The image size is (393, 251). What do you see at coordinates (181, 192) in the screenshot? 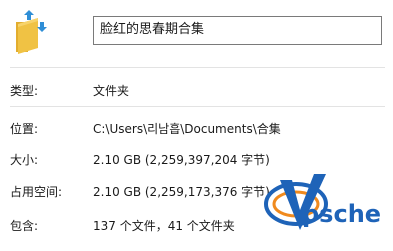
I see `size-on-disk-value: 2.10 GB (2,259,173,376 字节)` at bounding box center [181, 192].